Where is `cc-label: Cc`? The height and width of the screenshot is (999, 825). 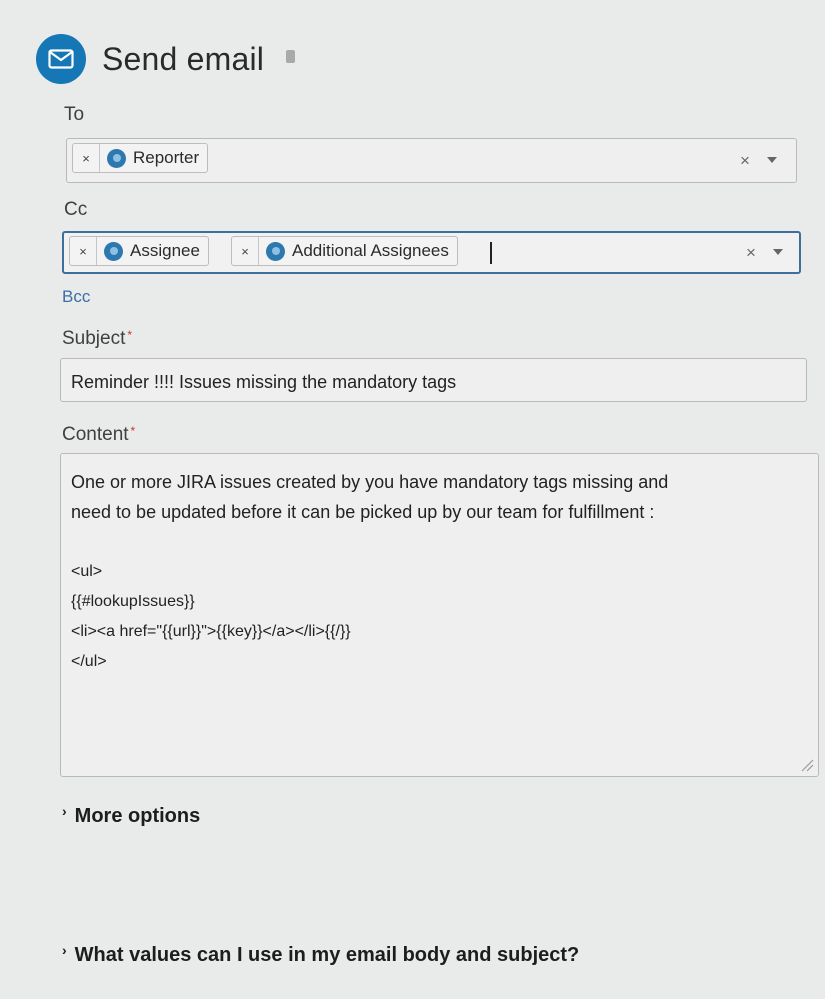
cc-label: Cc is located at coordinates (76, 209).